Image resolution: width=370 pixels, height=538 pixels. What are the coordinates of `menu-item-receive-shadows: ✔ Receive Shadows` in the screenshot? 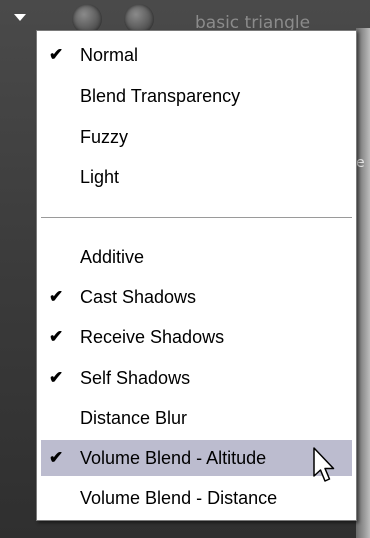 It's located at (196, 337).